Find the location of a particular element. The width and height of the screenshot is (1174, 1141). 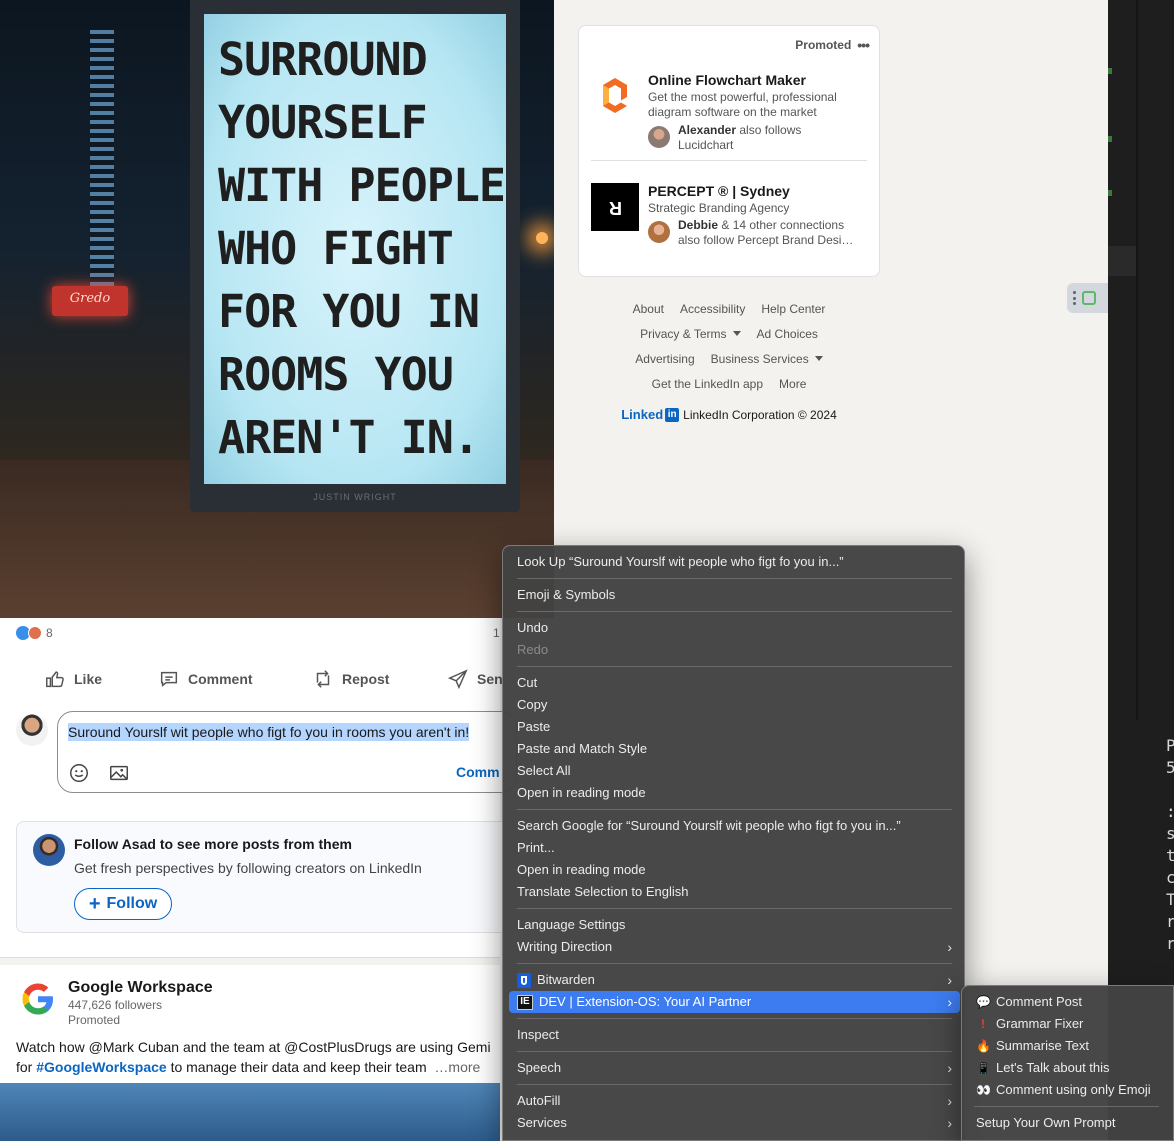

eyes-icon: 👀 is located at coordinates (983, 1090).